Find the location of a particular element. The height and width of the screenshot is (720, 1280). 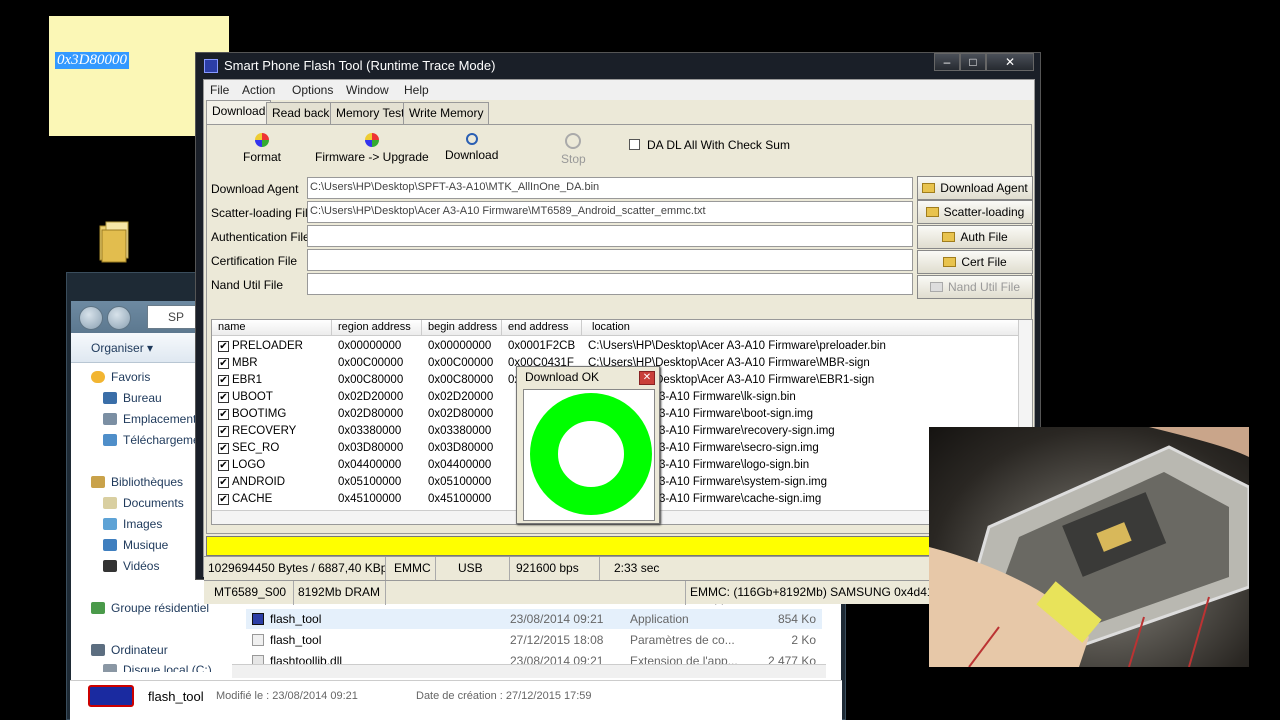

scatter-loading-button: Scatter-loading is located at coordinates (975, 212).